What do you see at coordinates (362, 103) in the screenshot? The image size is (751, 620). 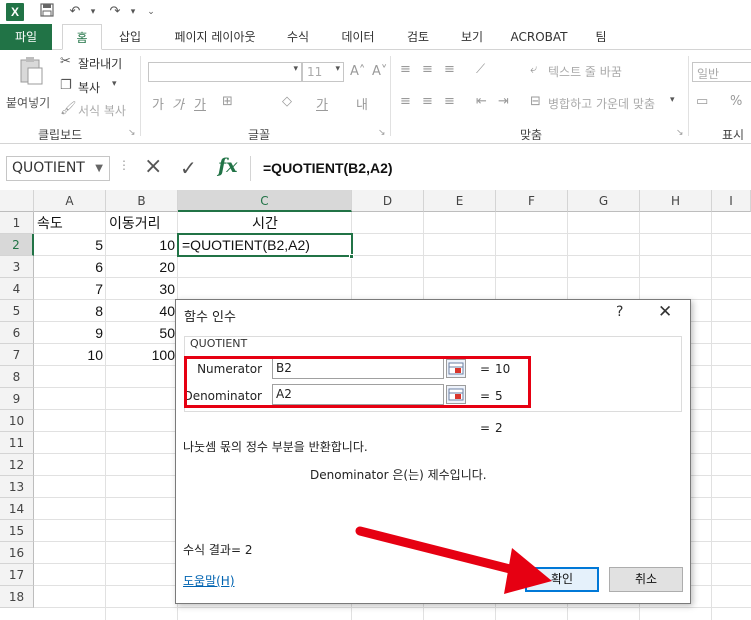 I see `phonetic-icon: 내` at bounding box center [362, 103].